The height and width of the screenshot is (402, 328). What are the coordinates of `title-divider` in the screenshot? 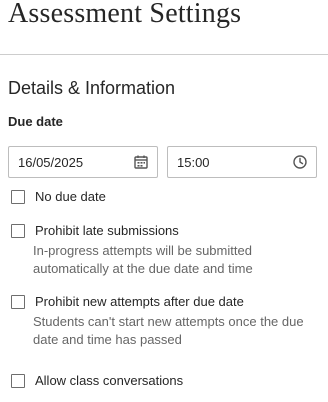 It's located at (164, 54).